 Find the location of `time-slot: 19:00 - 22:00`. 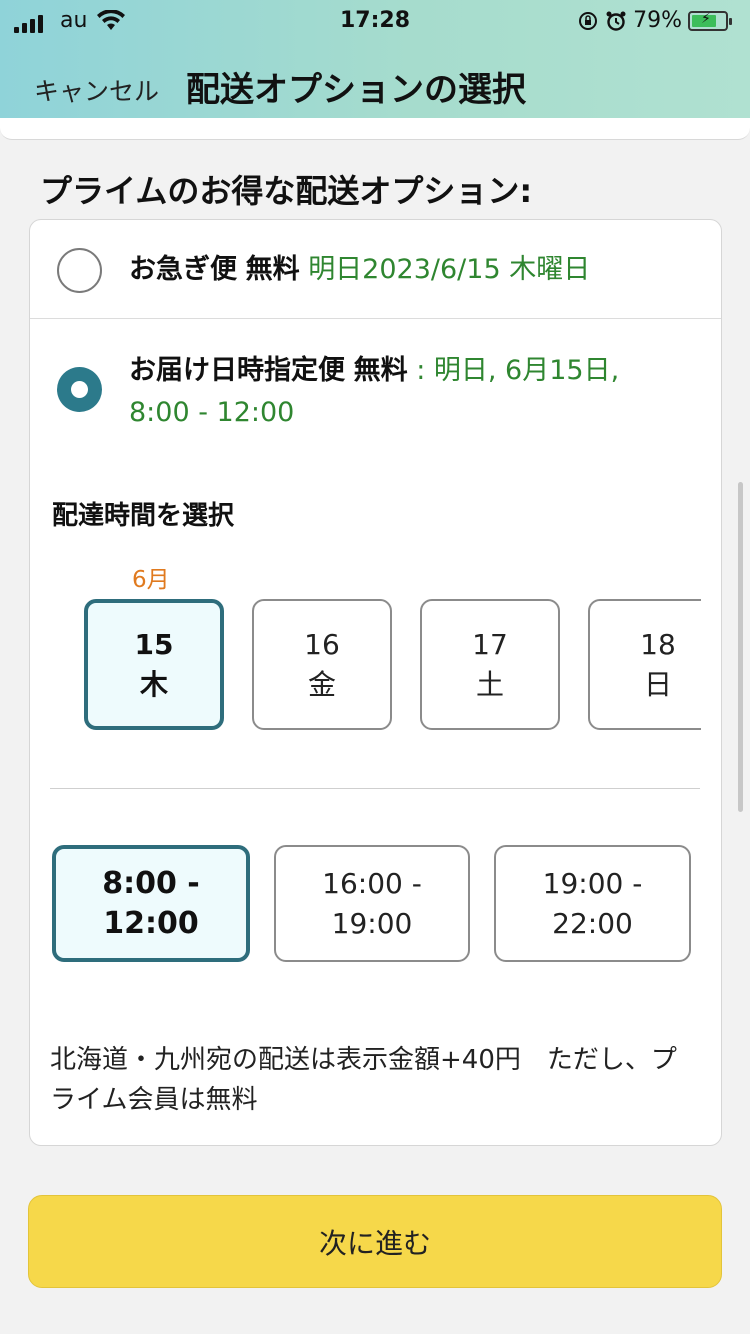

time-slot: 19:00 - 22:00 is located at coordinates (592, 903).